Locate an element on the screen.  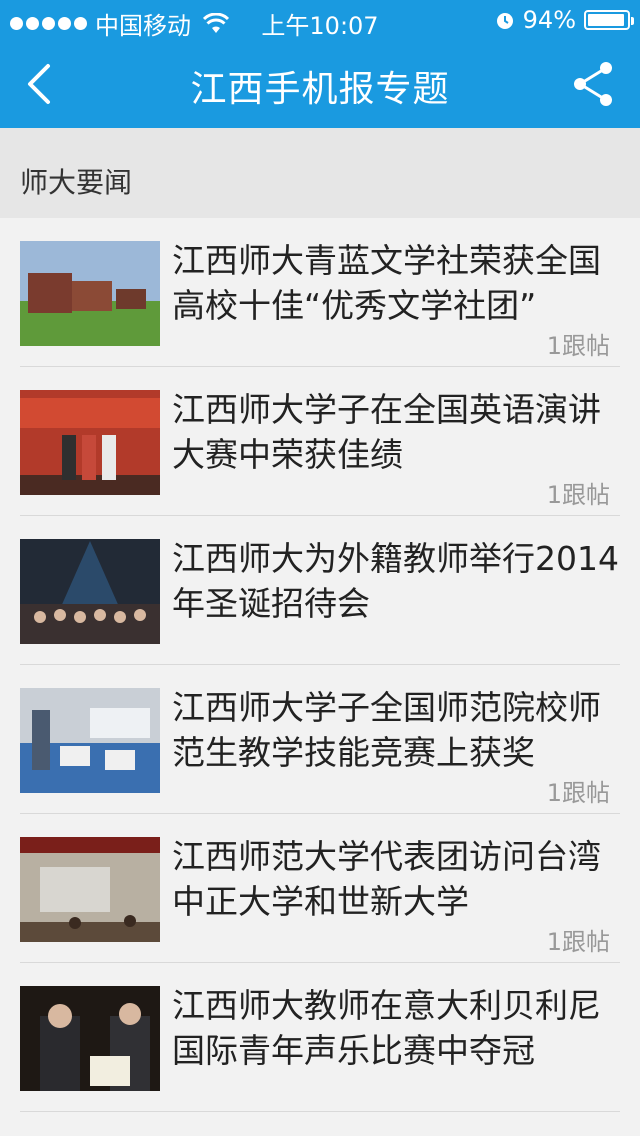
page-title: 江西手机报专题 is located at coordinates (320, 89).